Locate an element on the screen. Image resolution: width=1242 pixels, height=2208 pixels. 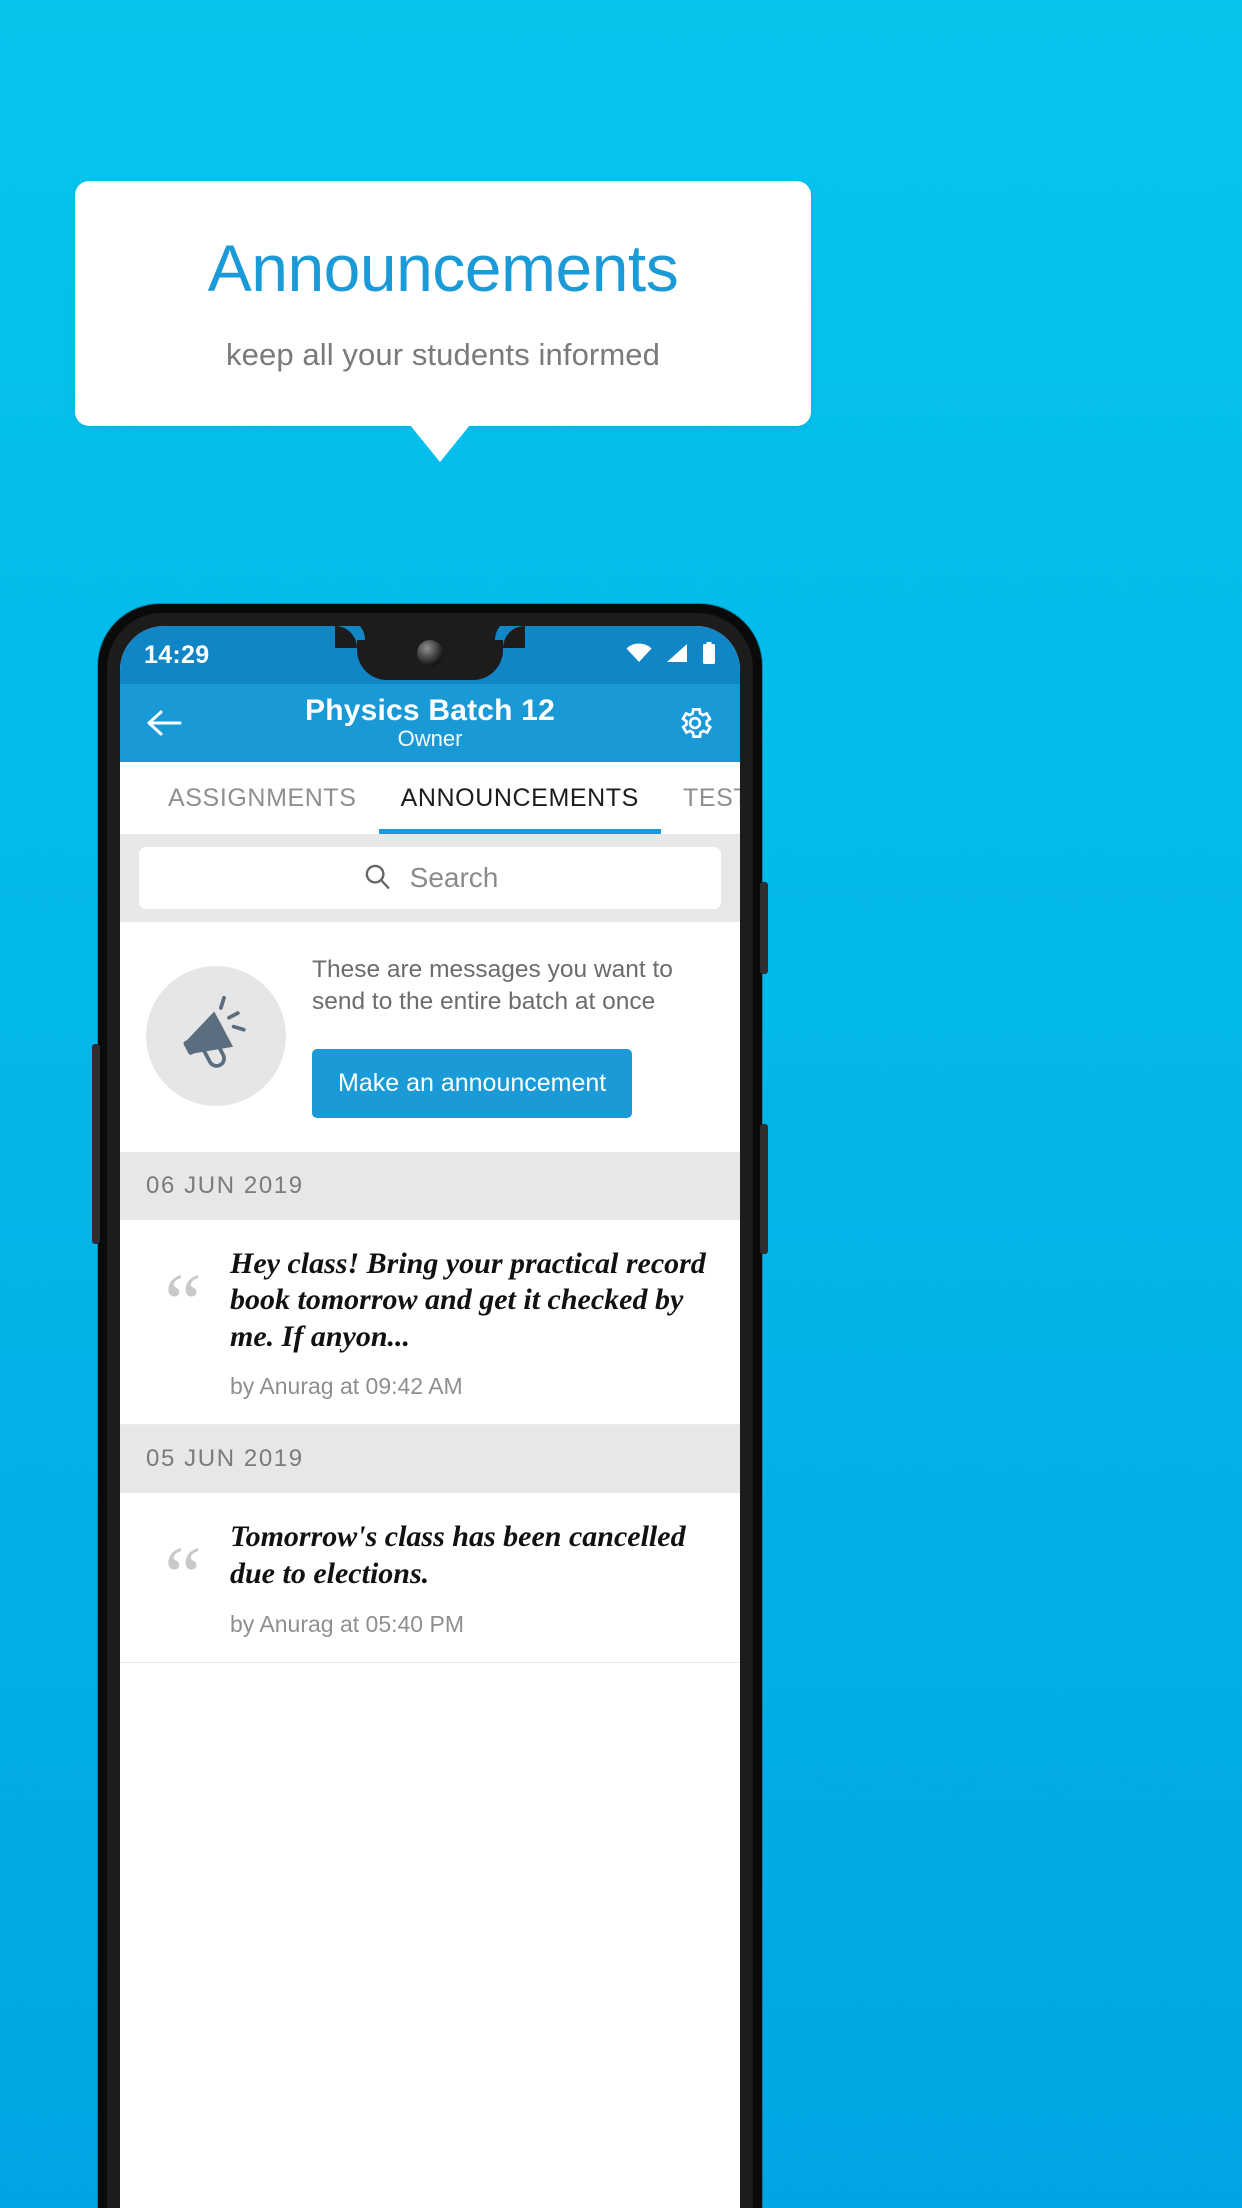
status-time: 14:29 is located at coordinates (177, 654).